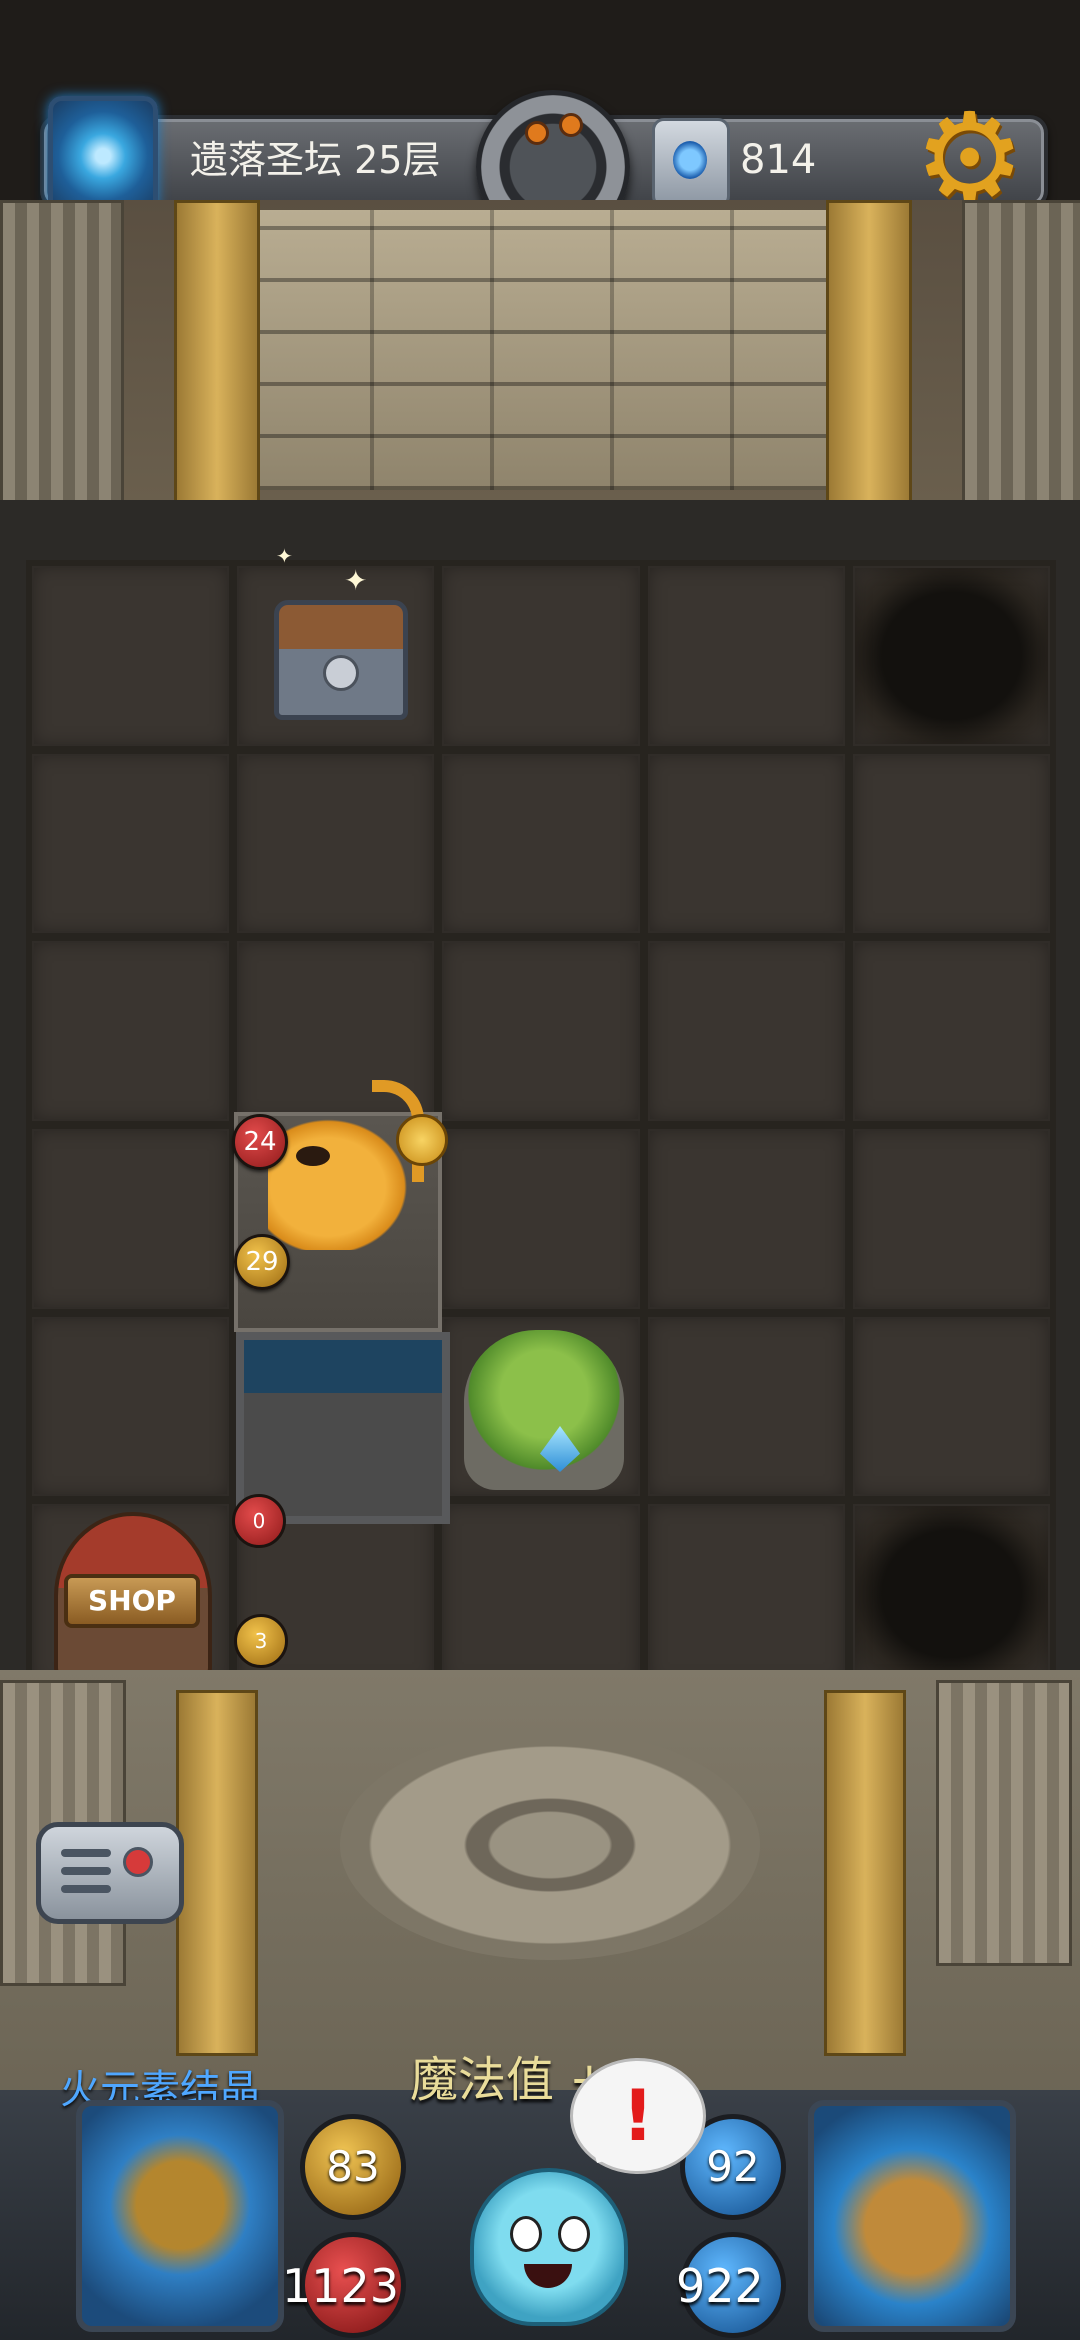 This screenshot has width=1080, height=2340. I want to click on gem-count: 814, so click(778, 160).